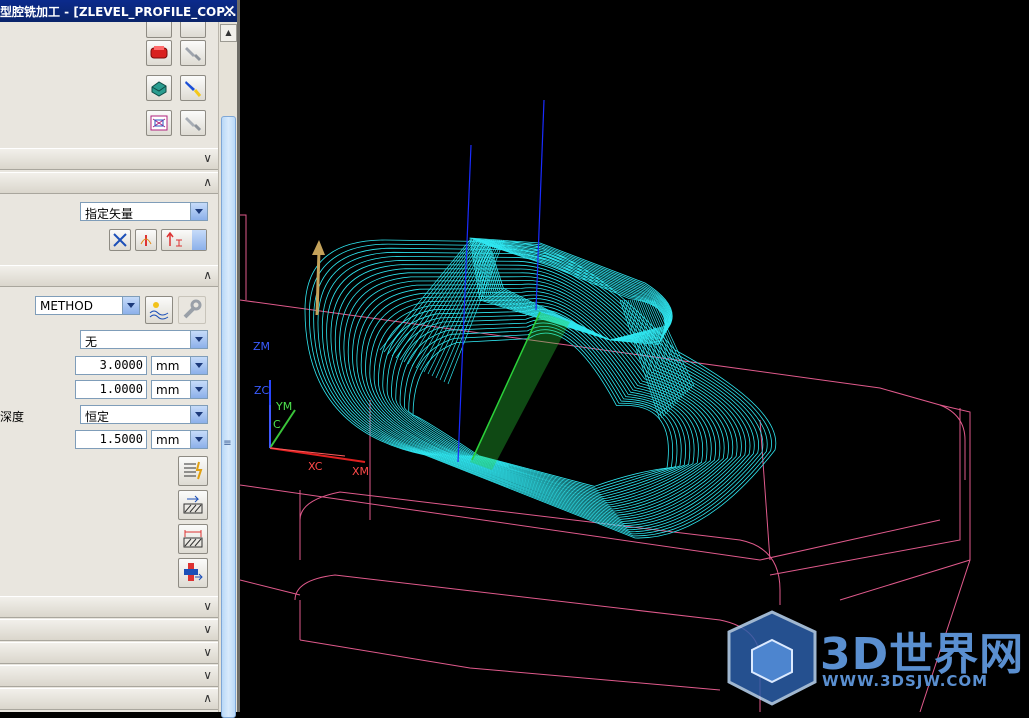  Describe the element at coordinates (168, 366) in the screenshot. I see `unit-select-2-value: mm` at that location.